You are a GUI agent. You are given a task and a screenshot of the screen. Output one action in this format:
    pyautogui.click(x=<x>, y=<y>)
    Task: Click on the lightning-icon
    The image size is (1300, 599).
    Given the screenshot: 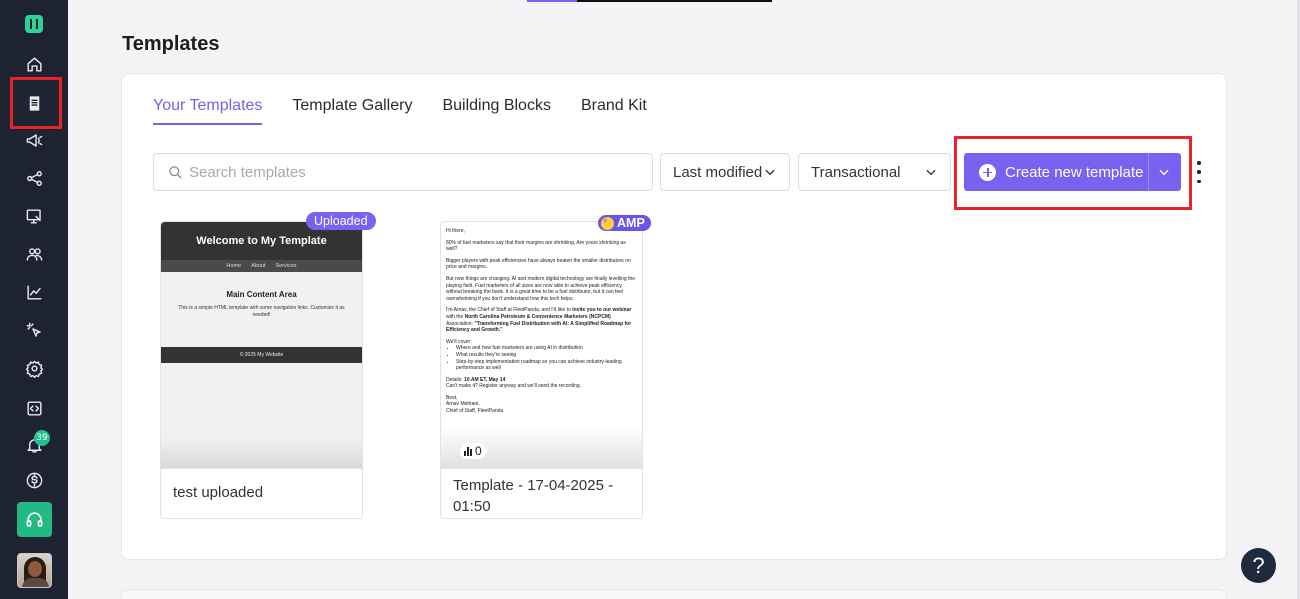 What is the action you would take?
    pyautogui.click(x=607, y=223)
    